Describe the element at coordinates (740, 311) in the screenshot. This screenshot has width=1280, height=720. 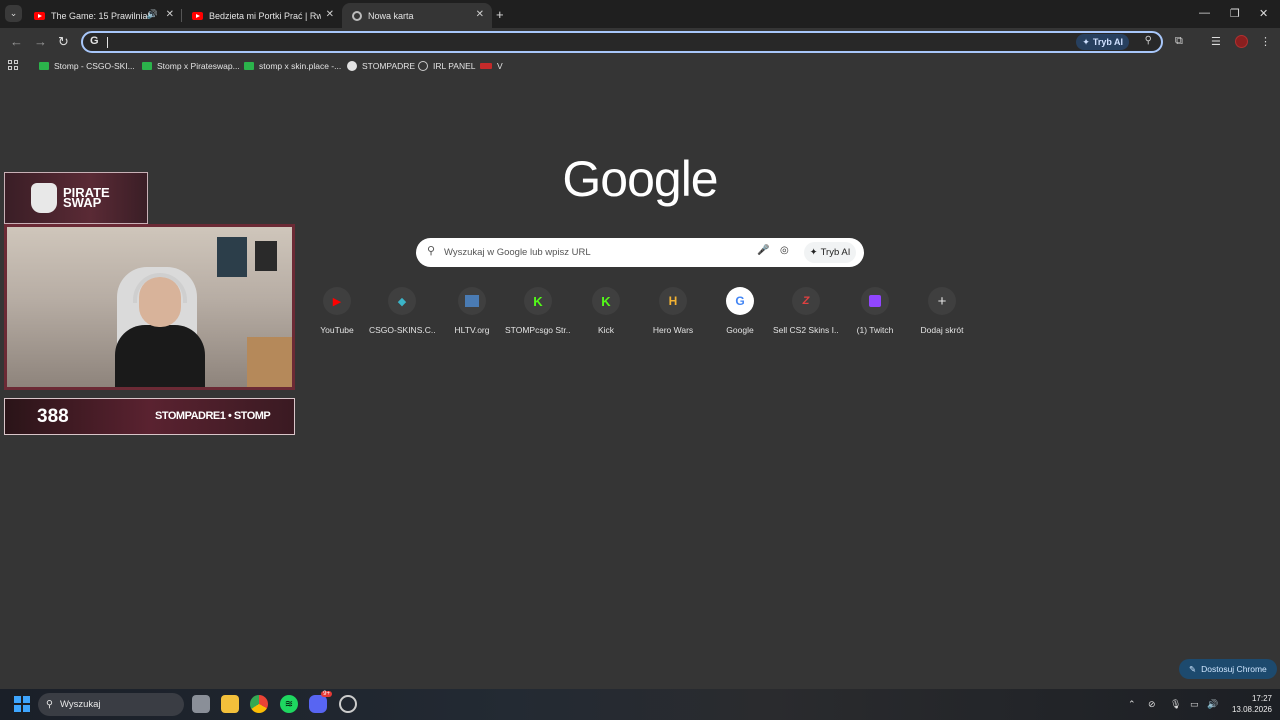
I see `shortcut-google: G Google` at that location.